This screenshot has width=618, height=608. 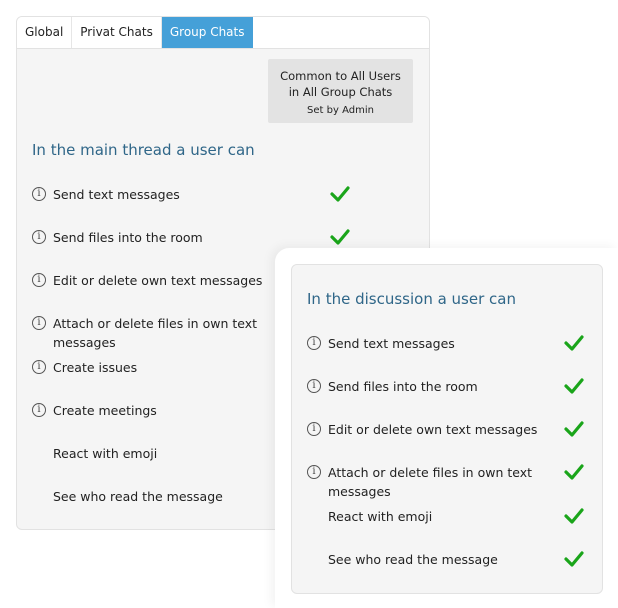 I want to click on tab-bar: Global Privat Chats Group Chats, so click(x=223, y=33).